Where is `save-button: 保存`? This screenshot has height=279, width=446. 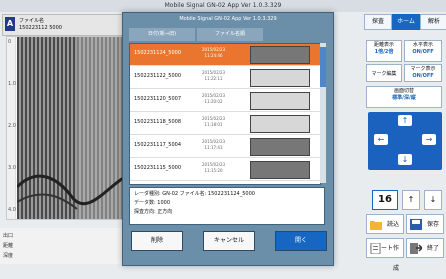
save-button: 保存 is located at coordinates (425, 224).